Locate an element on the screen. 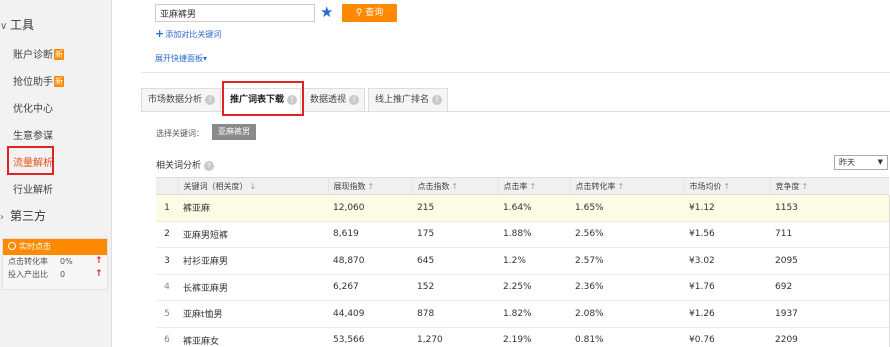 This screenshot has width=890, height=347. selected-keyword-tag: 亚麻裤男 is located at coordinates (234, 132).